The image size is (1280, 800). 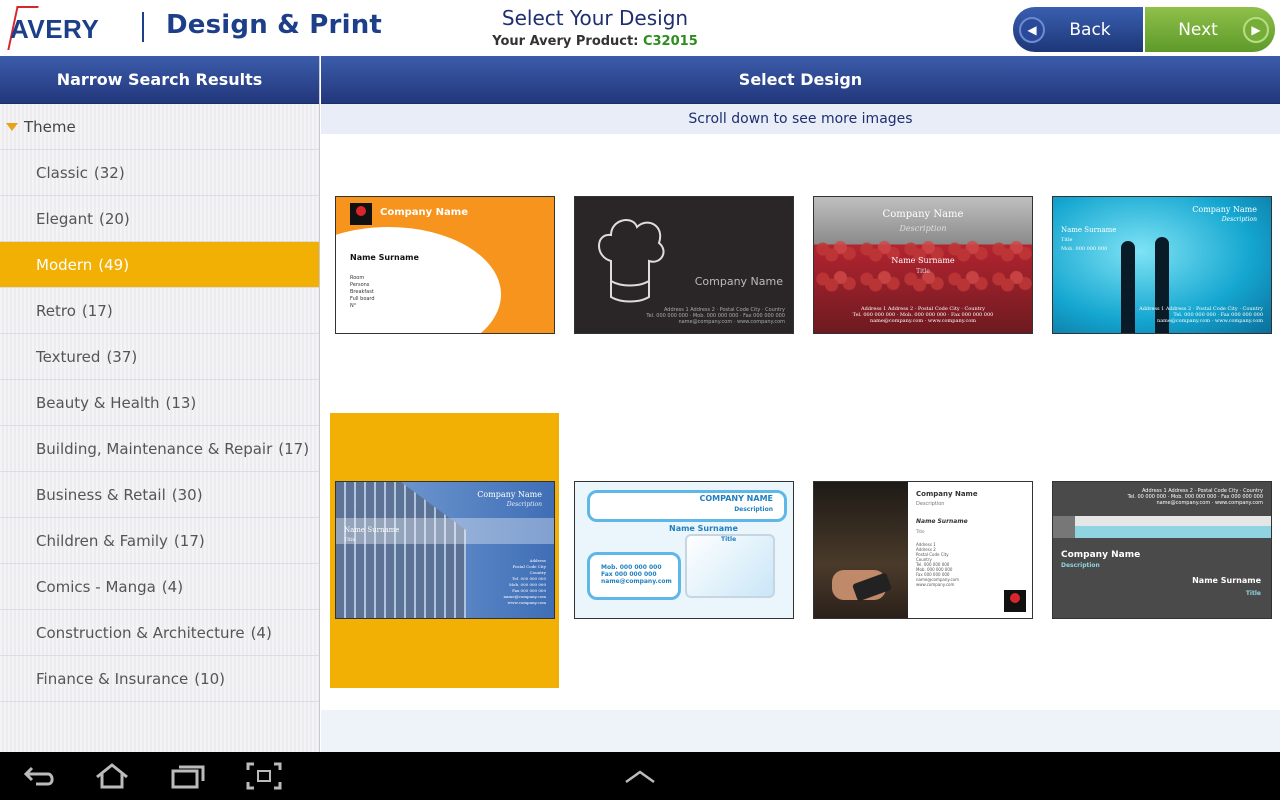 I want to click on next-button-label: Next, so click(x=1198, y=29).